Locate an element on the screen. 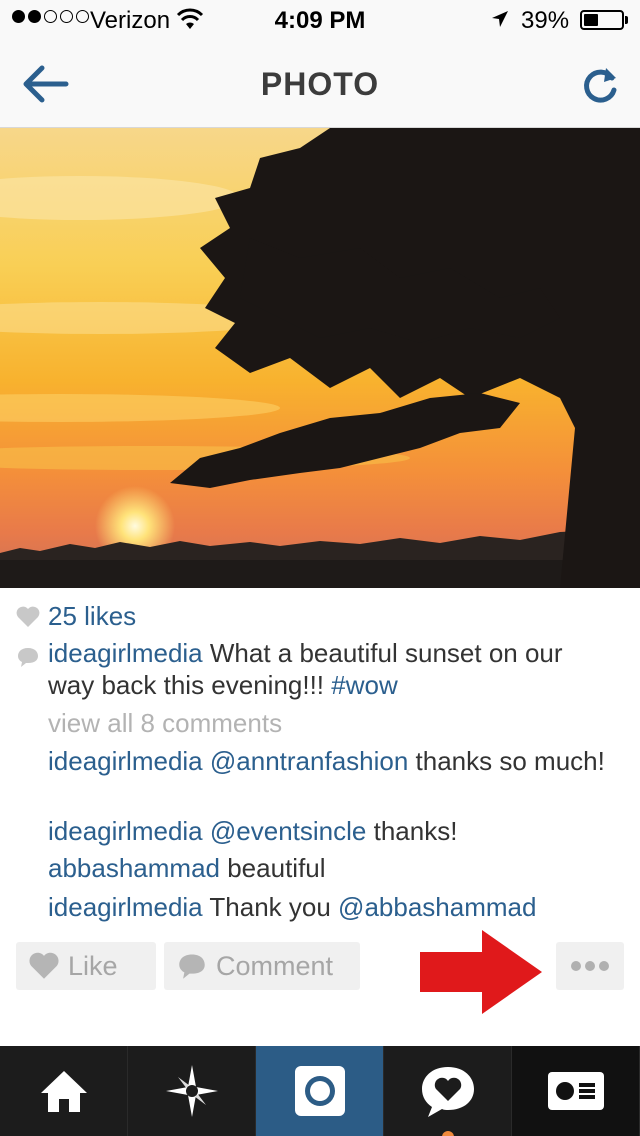 The height and width of the screenshot is (1136, 640). more-options-button is located at coordinates (590, 966).